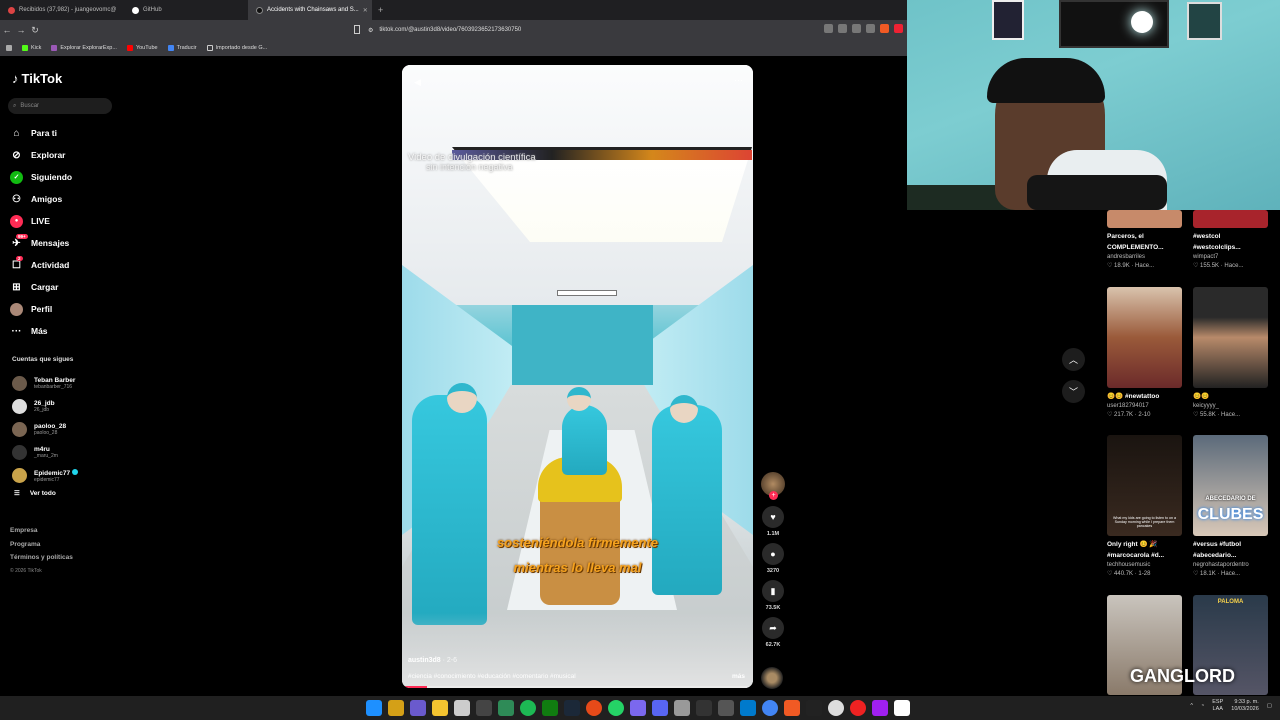 The width and height of the screenshot is (1280, 720). What do you see at coordinates (65, 287) in the screenshot?
I see `nav-cargar: ⊞ Cargar` at bounding box center [65, 287].